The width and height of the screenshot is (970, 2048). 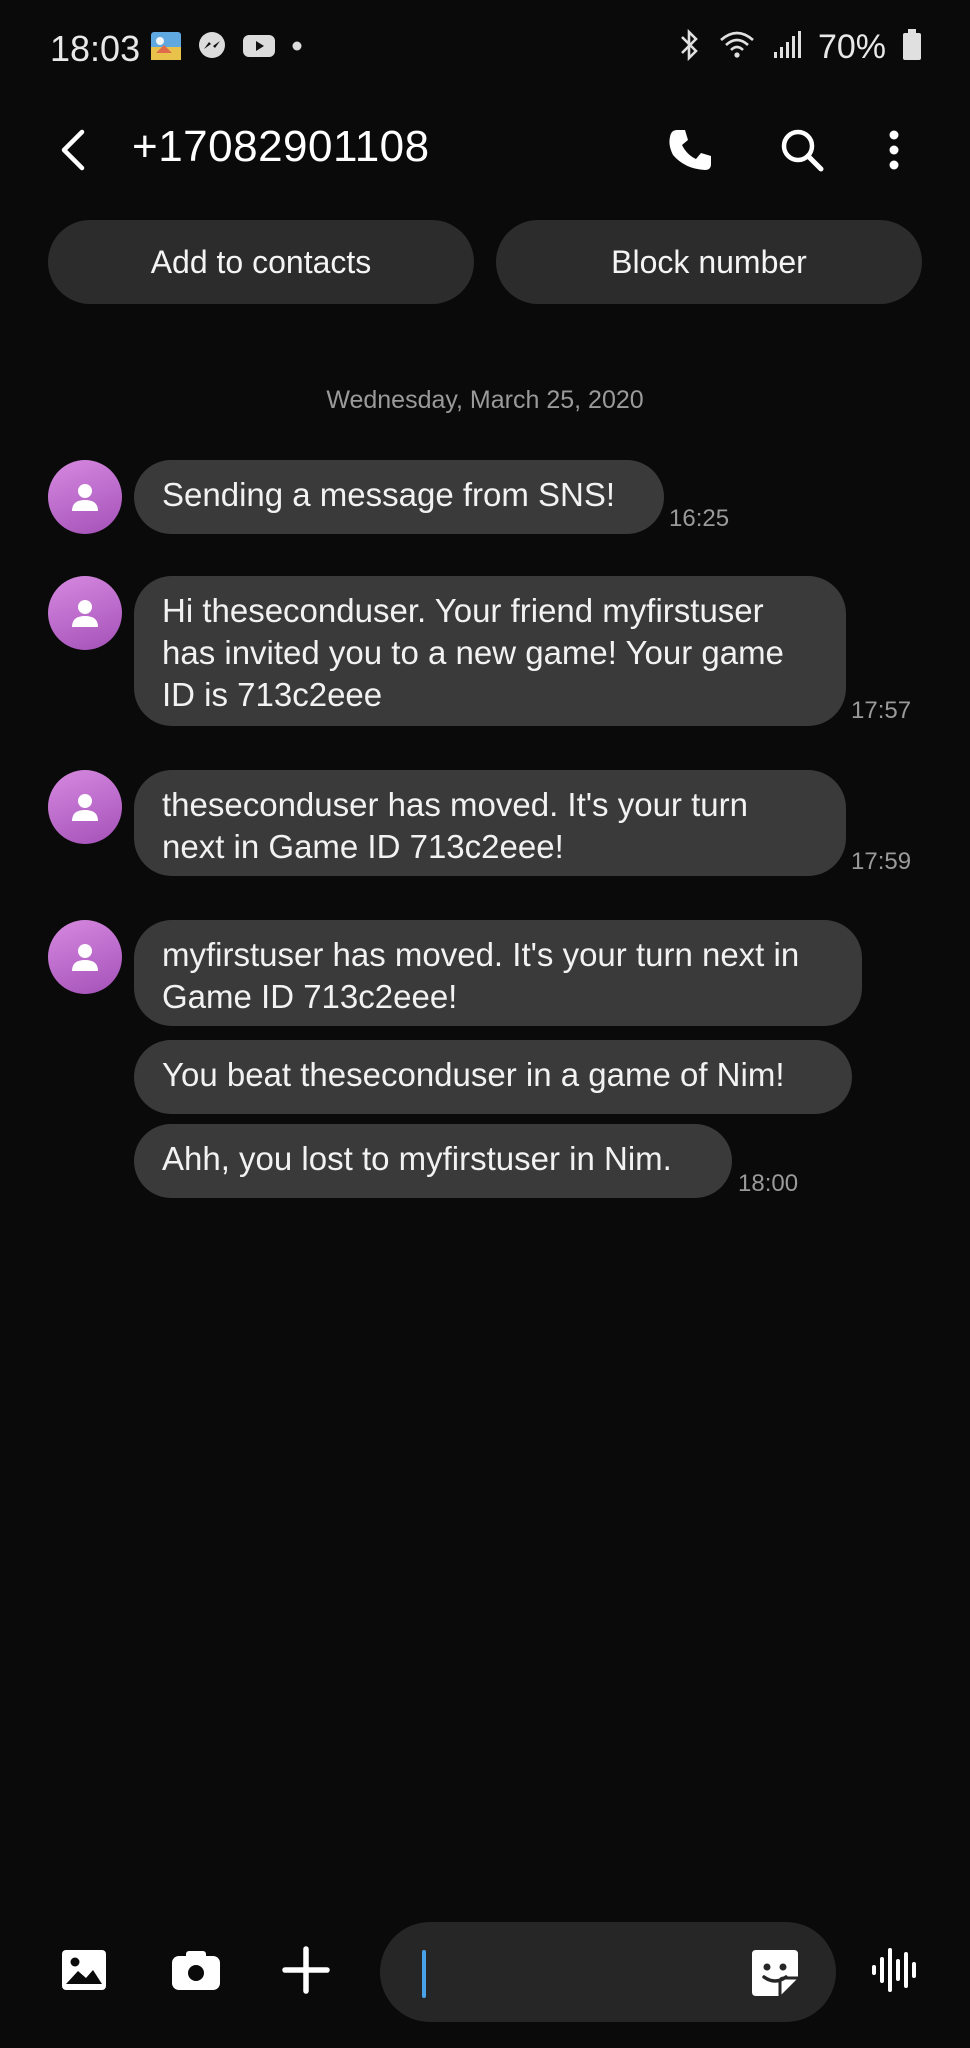 I want to click on camera-icon, so click(x=196, y=1970).